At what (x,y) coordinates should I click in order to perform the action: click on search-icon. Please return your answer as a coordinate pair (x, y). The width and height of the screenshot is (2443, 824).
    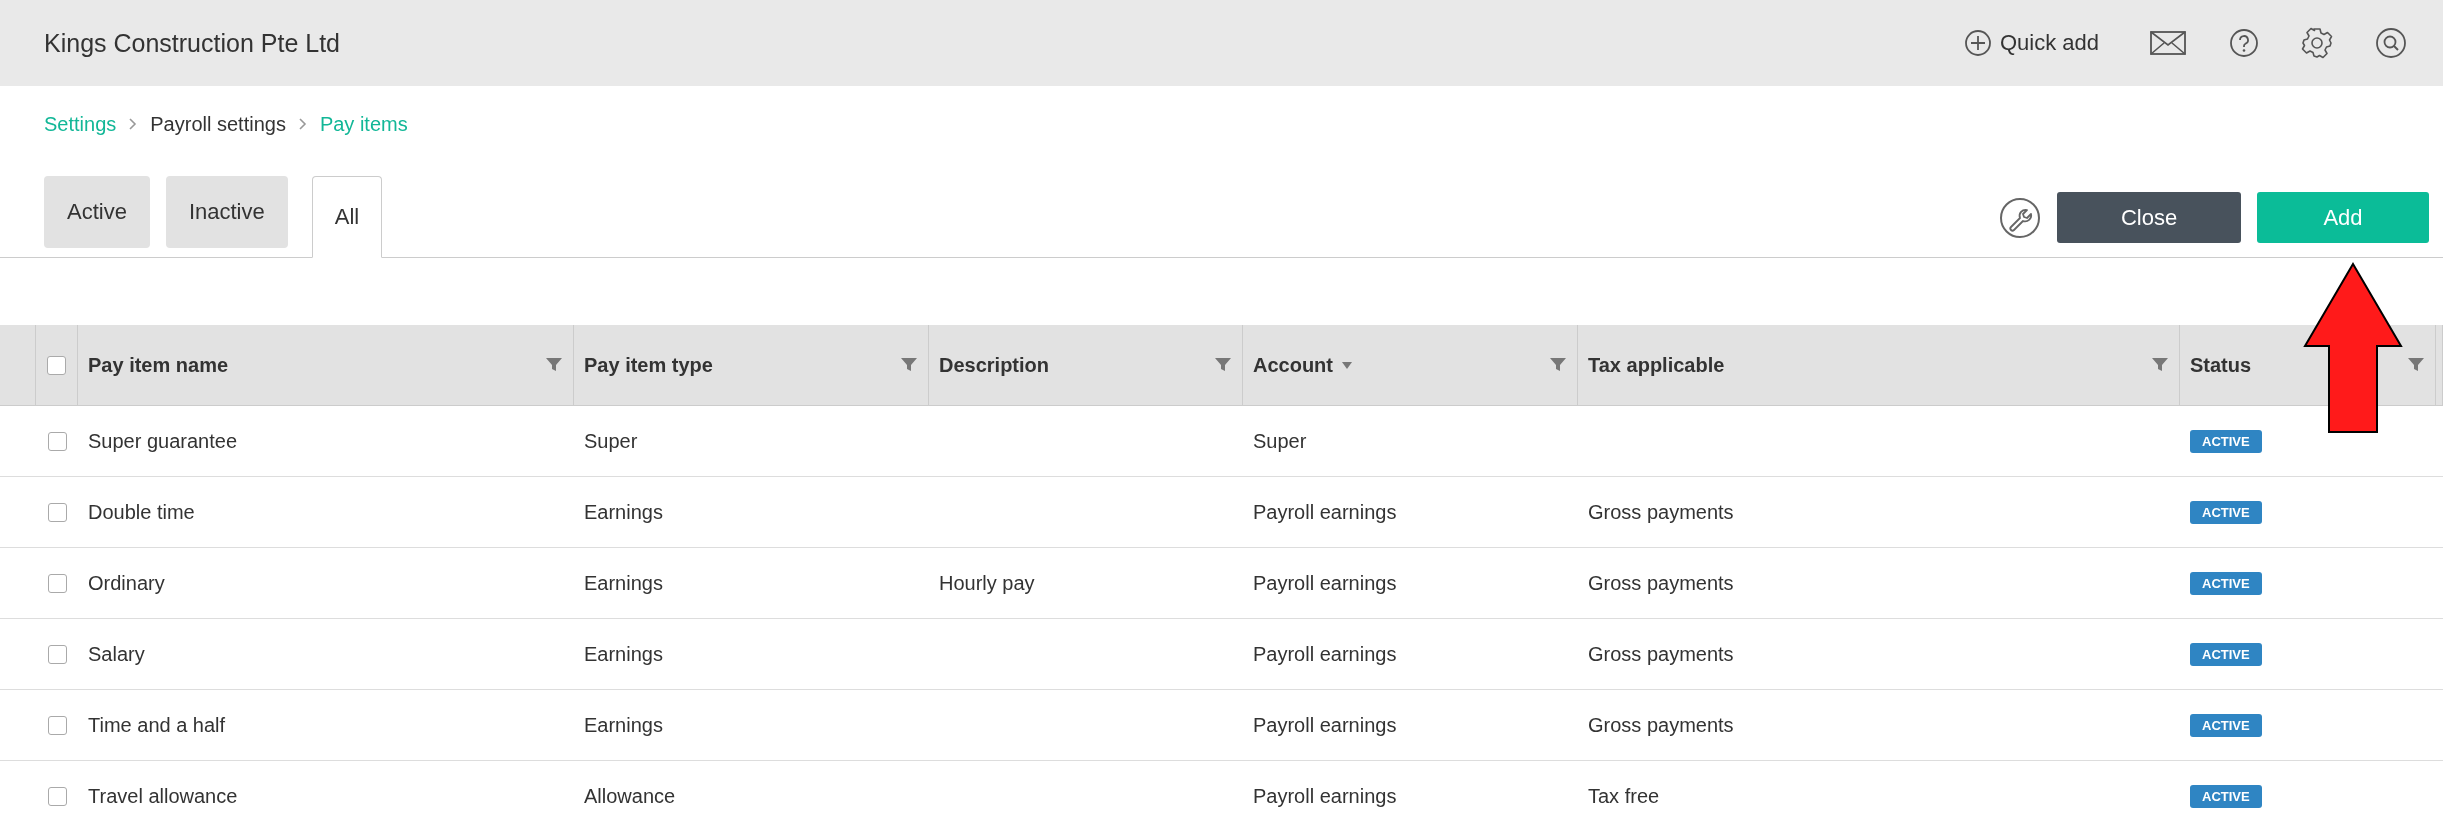
    Looking at the image, I should click on (2391, 43).